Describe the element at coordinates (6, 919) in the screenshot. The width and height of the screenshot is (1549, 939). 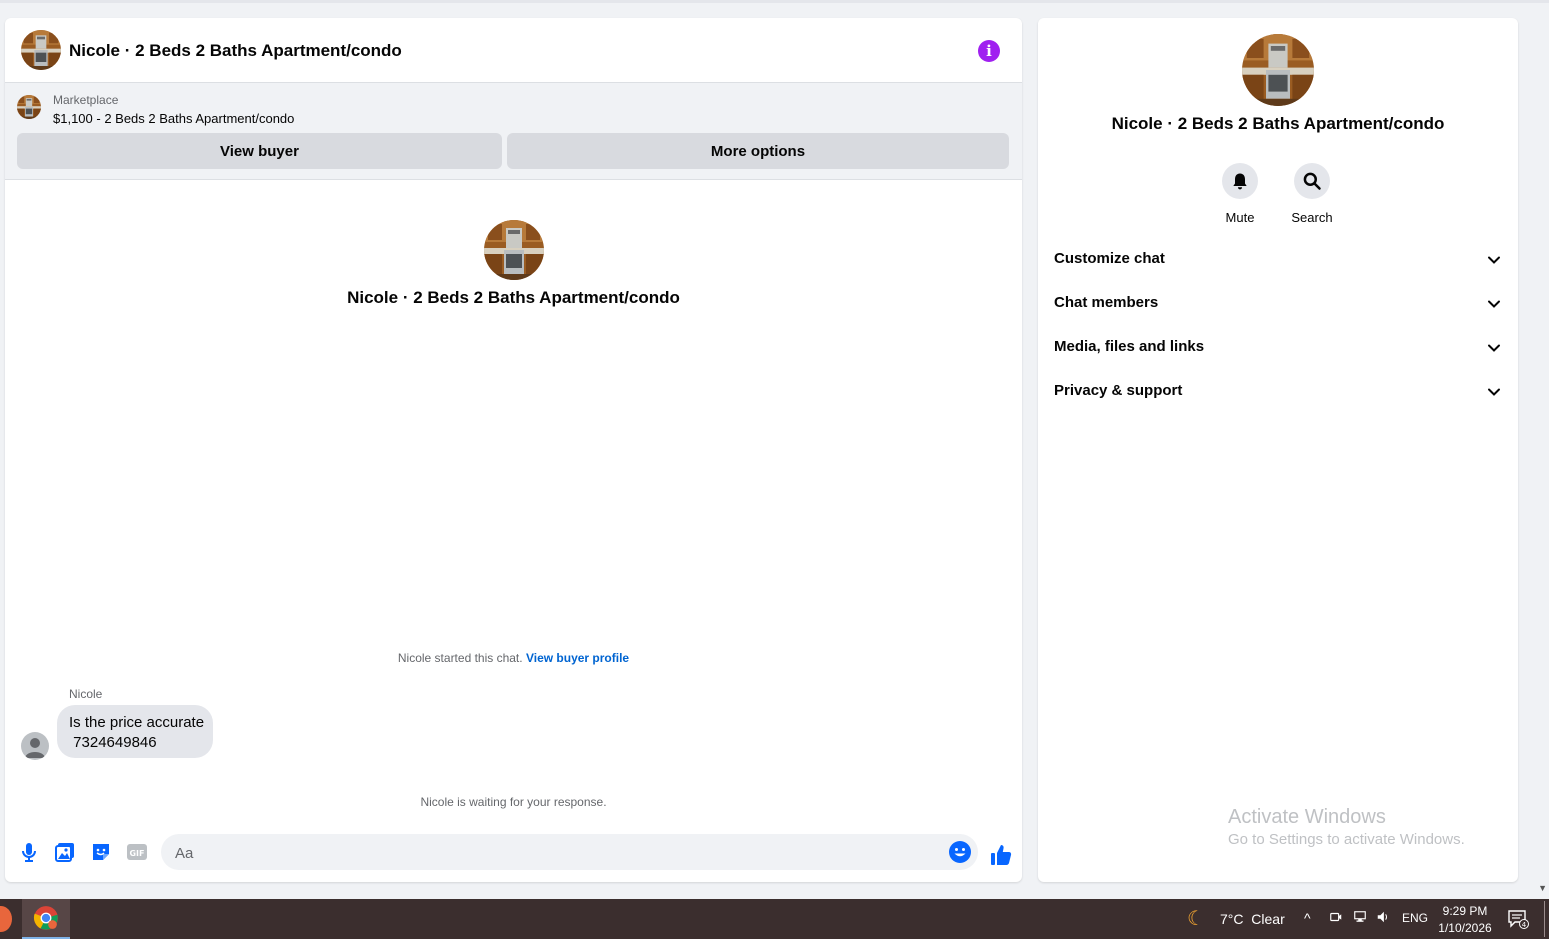
I see `app-icon` at that location.